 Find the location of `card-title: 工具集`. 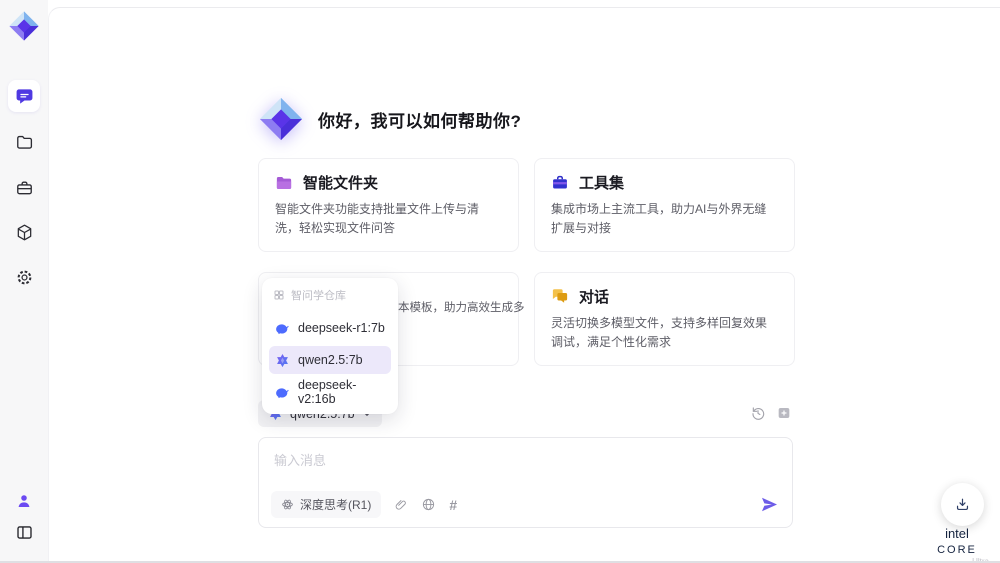

card-title: 工具集 is located at coordinates (602, 183).